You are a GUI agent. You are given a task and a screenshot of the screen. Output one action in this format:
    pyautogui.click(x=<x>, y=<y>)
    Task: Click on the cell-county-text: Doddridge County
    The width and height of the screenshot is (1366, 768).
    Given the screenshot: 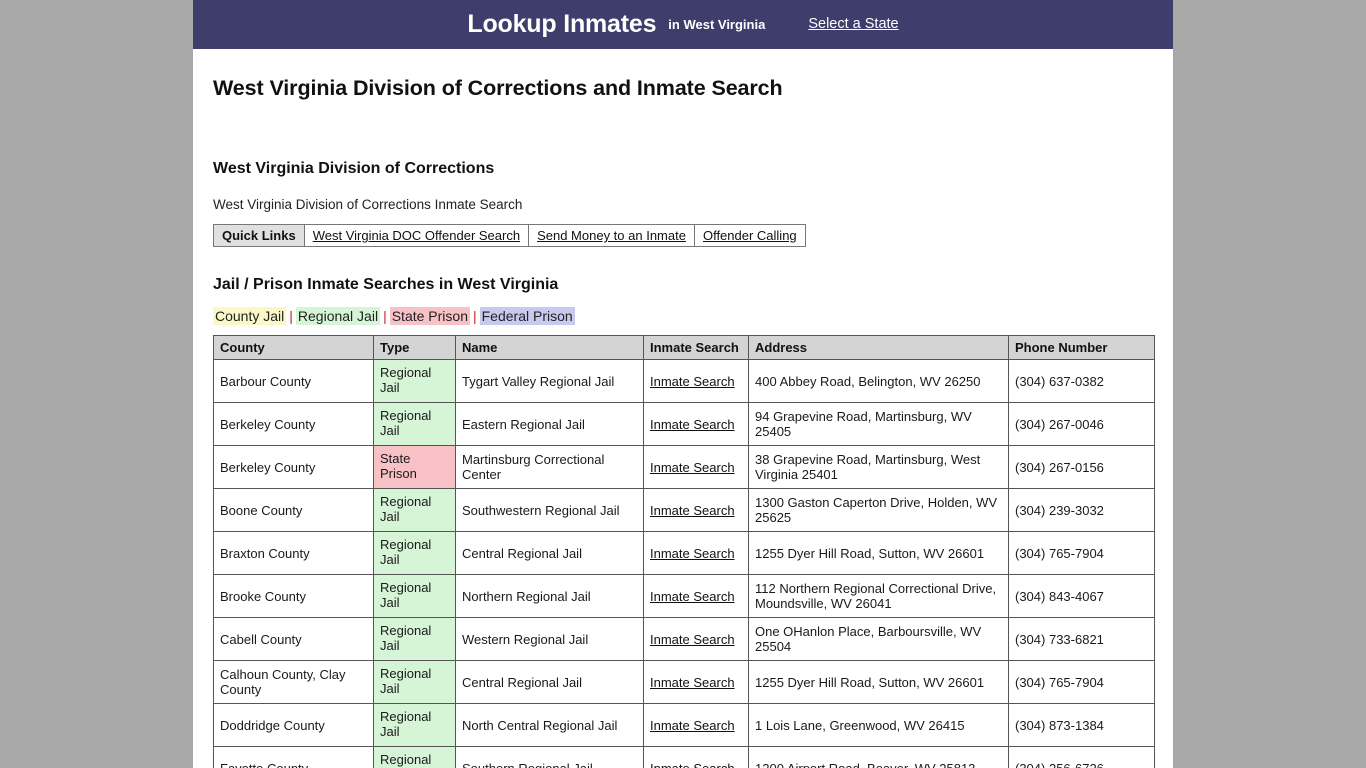 What is the action you would take?
    pyautogui.click(x=272, y=725)
    